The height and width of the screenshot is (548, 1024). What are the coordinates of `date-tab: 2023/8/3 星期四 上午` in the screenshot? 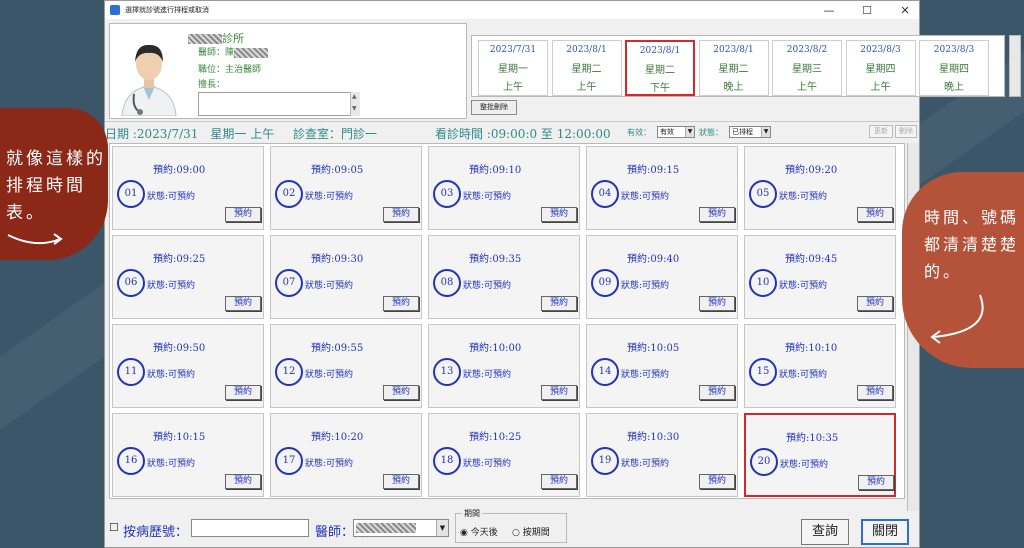 It's located at (880, 68).